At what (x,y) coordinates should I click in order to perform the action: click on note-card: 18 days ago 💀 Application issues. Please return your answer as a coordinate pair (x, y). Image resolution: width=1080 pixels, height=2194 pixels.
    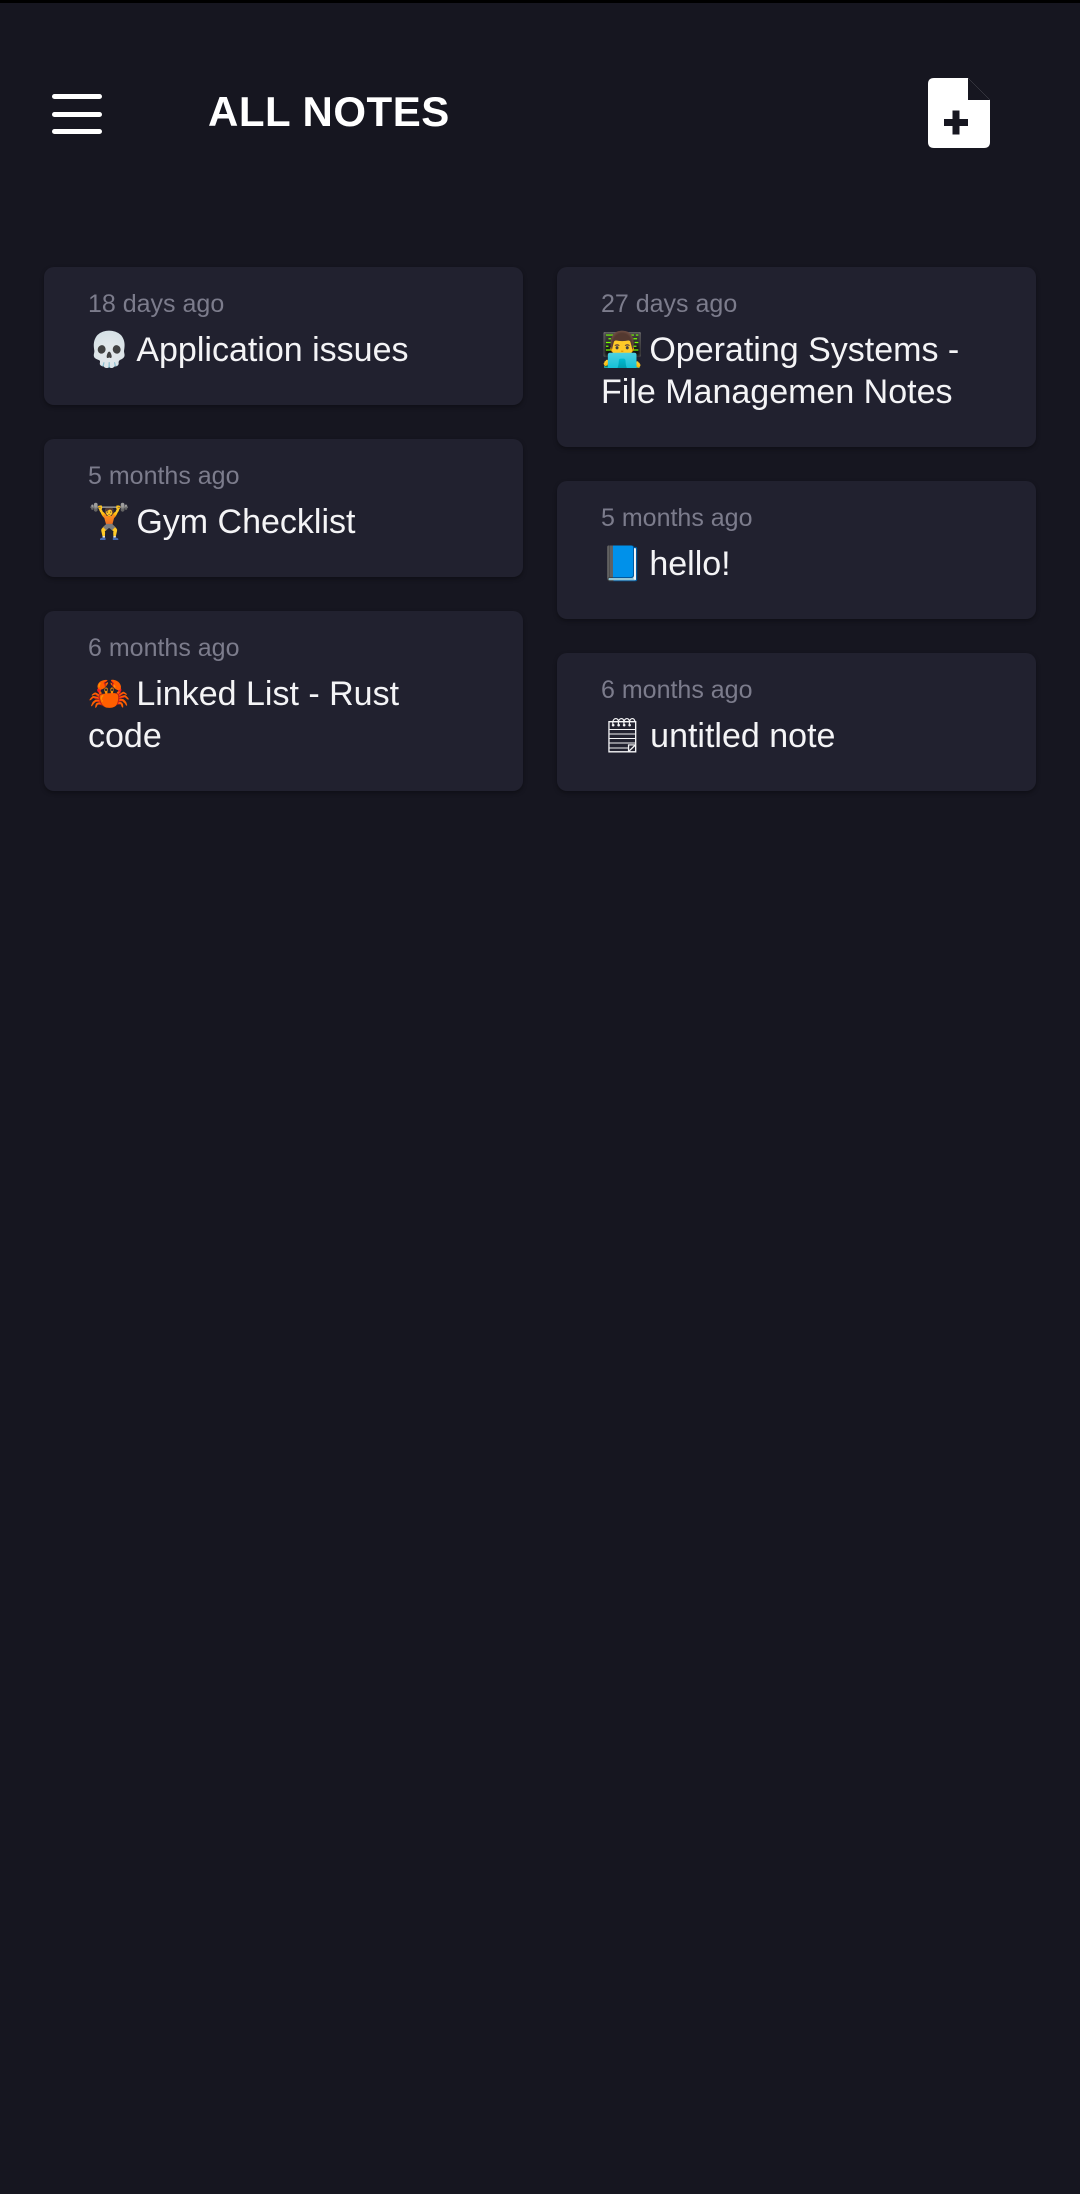
    Looking at the image, I should click on (283, 336).